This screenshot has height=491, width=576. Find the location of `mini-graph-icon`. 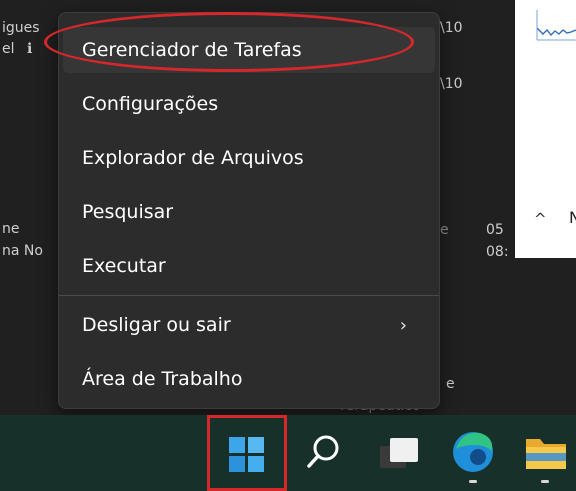

mini-graph-icon is located at coordinates (556, 25).